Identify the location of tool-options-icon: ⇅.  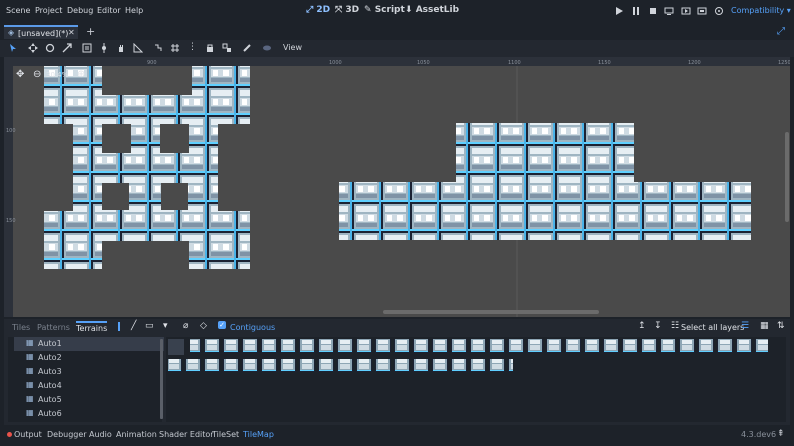
(781, 326).